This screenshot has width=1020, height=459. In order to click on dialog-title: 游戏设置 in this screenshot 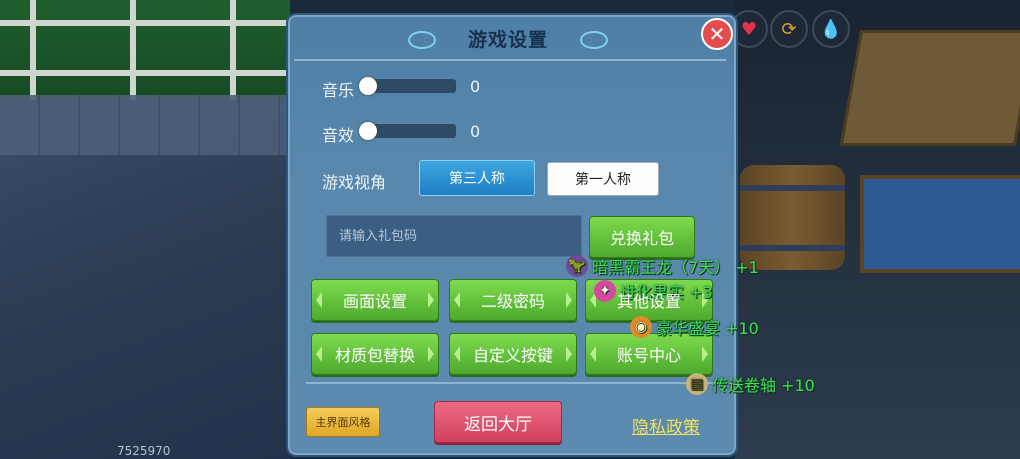, I will do `click(507, 39)`.